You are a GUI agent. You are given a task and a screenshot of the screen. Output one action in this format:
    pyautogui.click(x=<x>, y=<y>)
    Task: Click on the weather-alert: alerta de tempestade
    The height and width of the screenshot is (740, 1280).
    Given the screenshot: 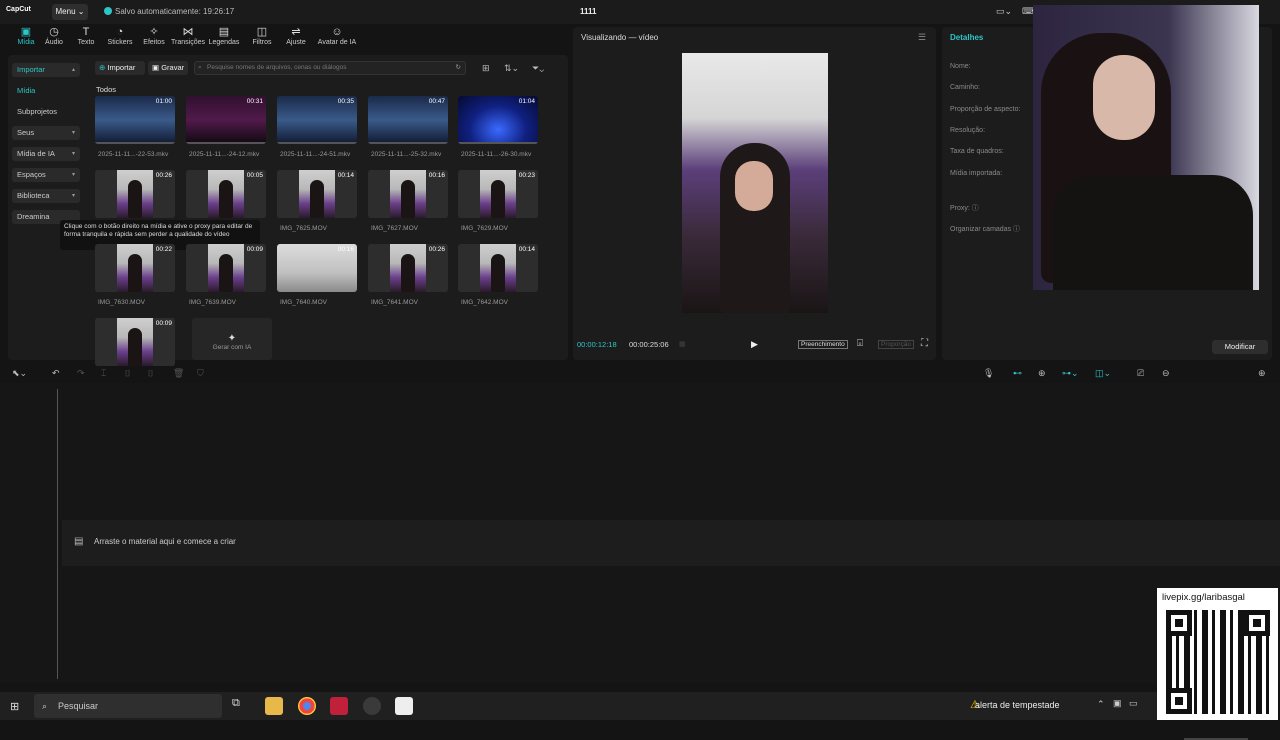 What is the action you would take?
    pyautogui.click(x=1017, y=705)
    